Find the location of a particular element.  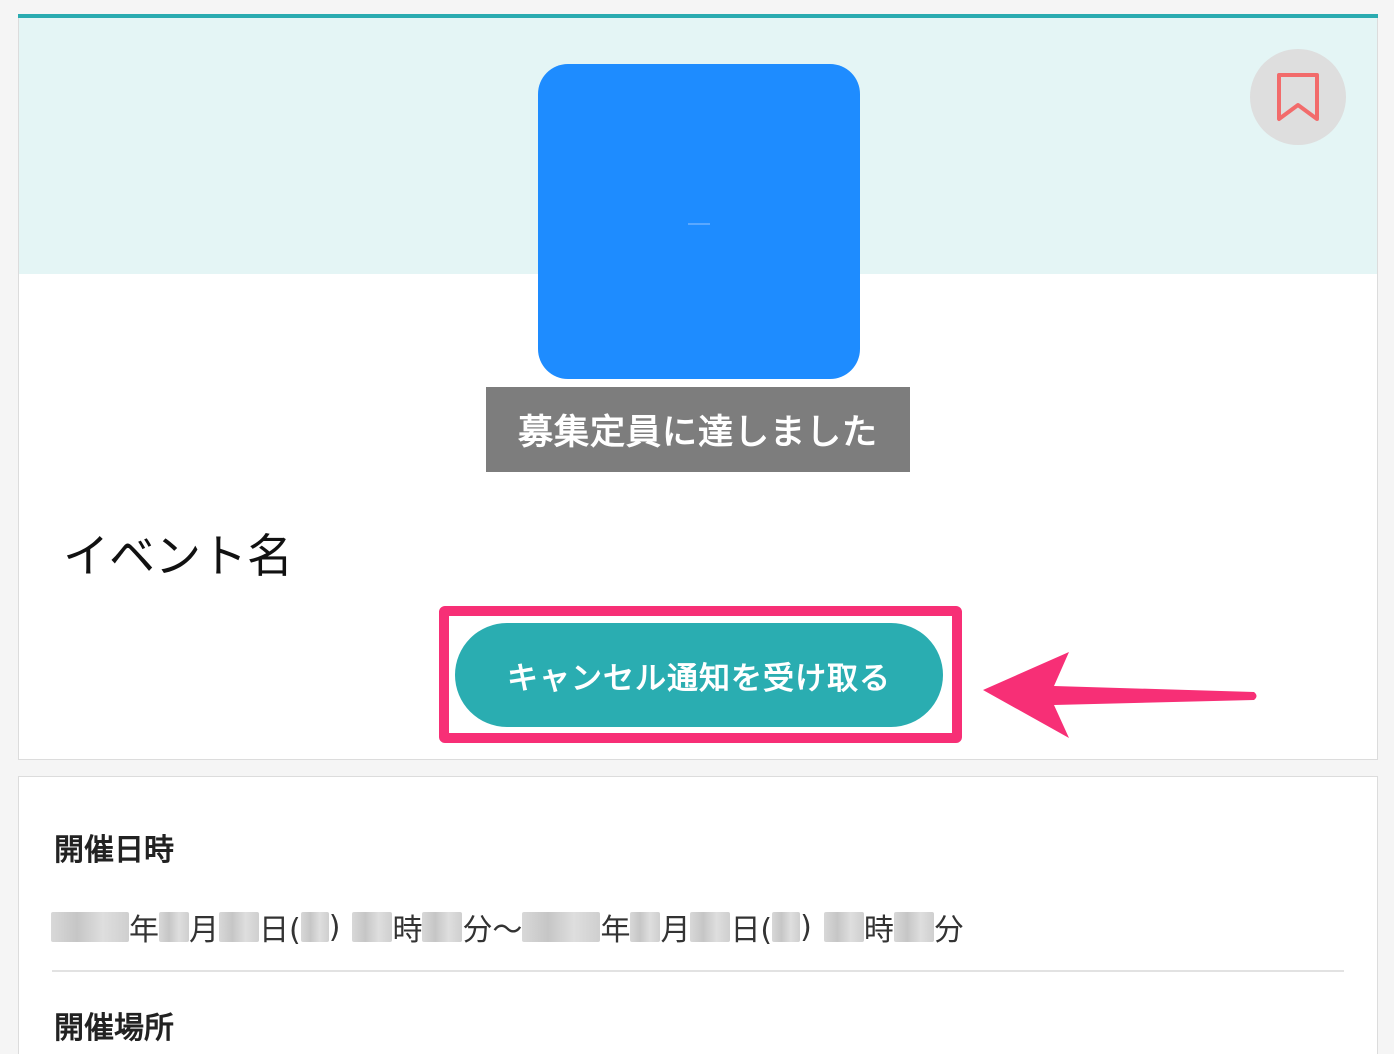

datetime-part: 分〜 is located at coordinates (492, 930).